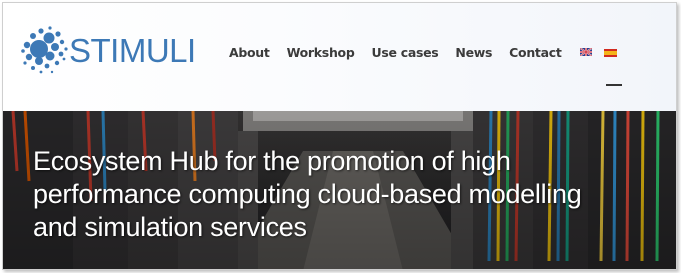 The width and height of the screenshot is (681, 273). Describe the element at coordinates (585, 52) in the screenshot. I see `uk-flag-icon` at that location.